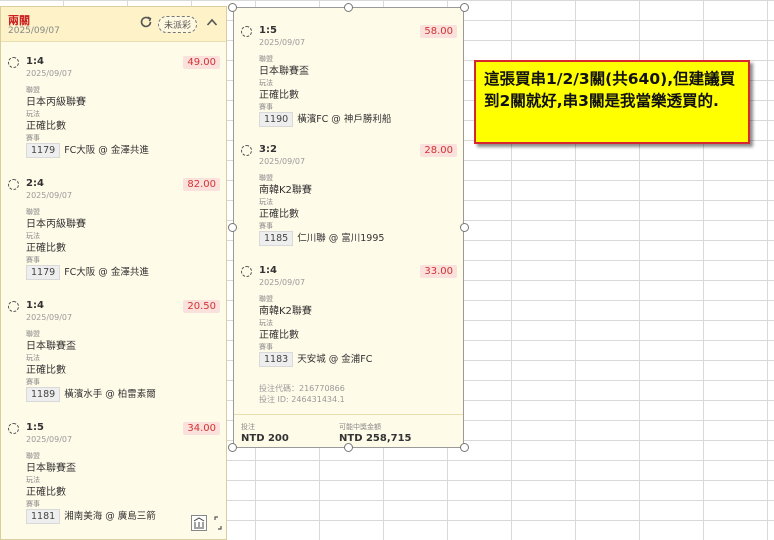 The width and height of the screenshot is (774, 540). Describe the element at coordinates (302, 399) in the screenshot. I see `bet-id: 投注 ID: 246431434.1` at that location.